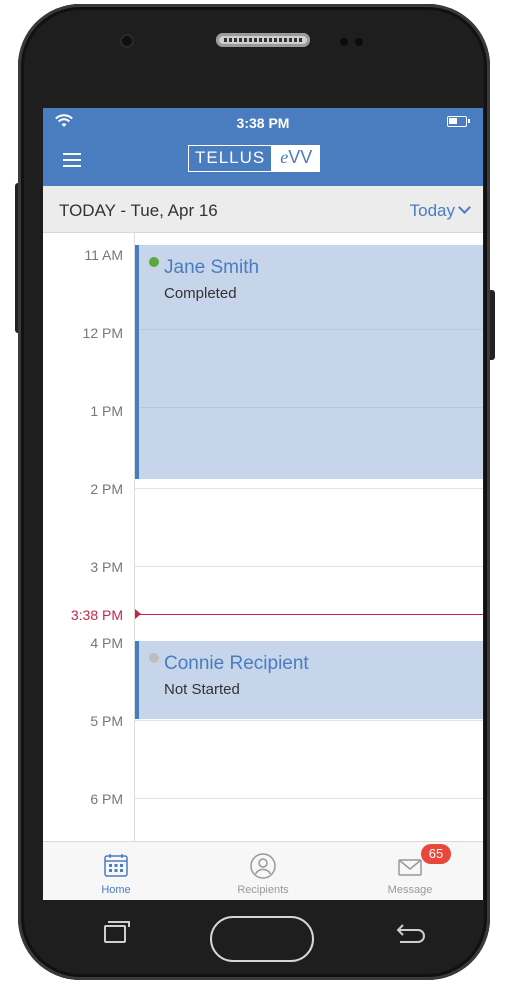 Image resolution: width=510 pixels, height=985 pixels. What do you see at coordinates (359, 42) in the screenshot?
I see `light-sensor` at bounding box center [359, 42].